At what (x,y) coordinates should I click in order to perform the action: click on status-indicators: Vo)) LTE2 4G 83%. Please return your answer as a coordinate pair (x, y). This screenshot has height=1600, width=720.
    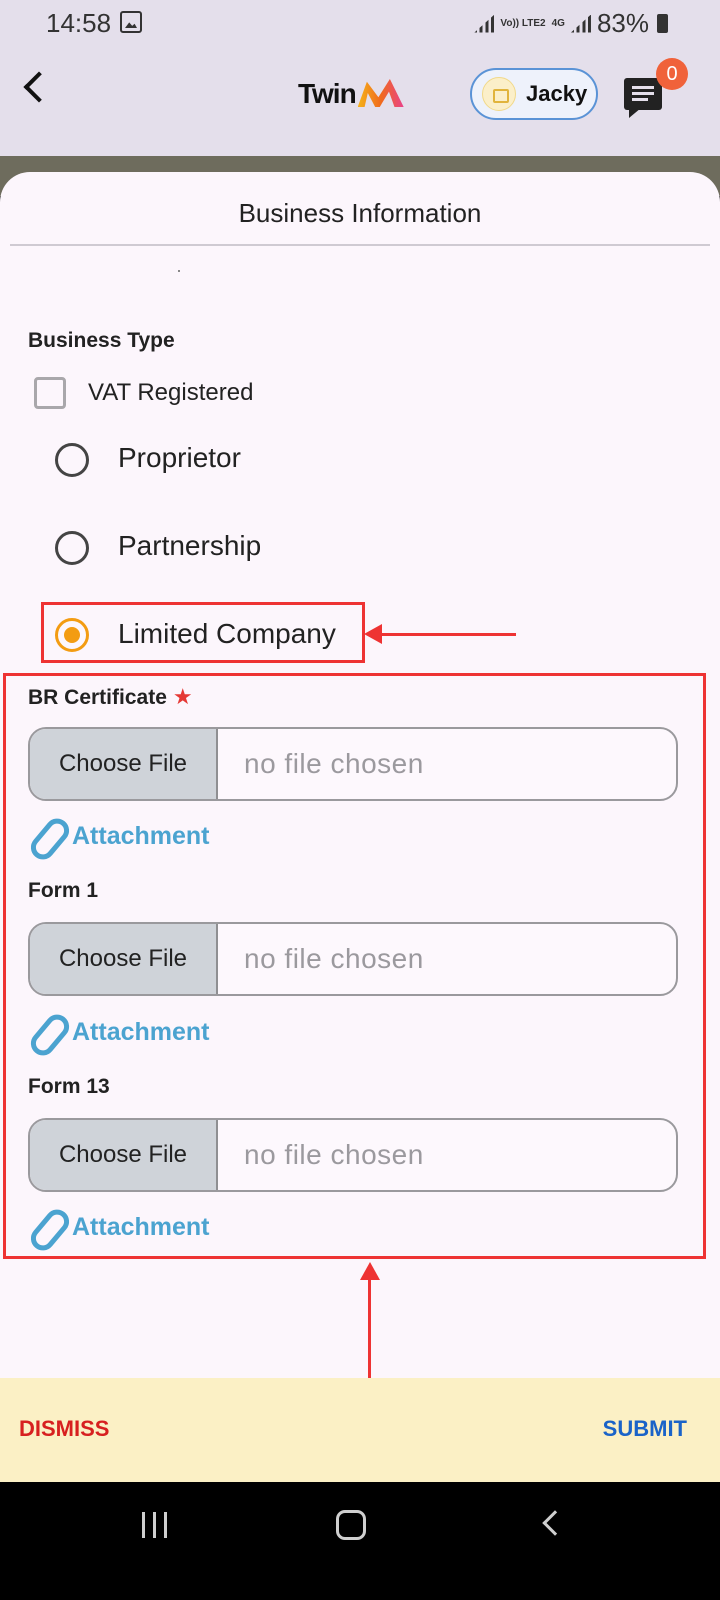
    Looking at the image, I should click on (571, 23).